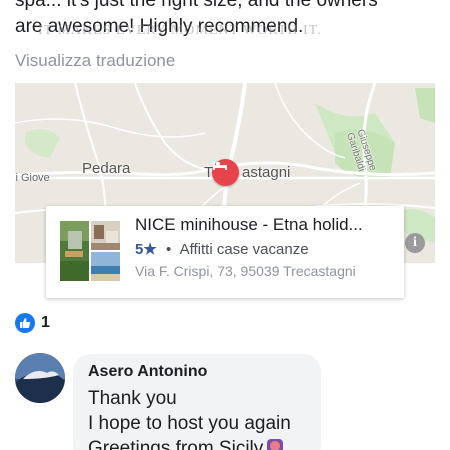  Describe the element at coordinates (90, 251) in the screenshot. I see `place-photo-thumbnails` at that location.